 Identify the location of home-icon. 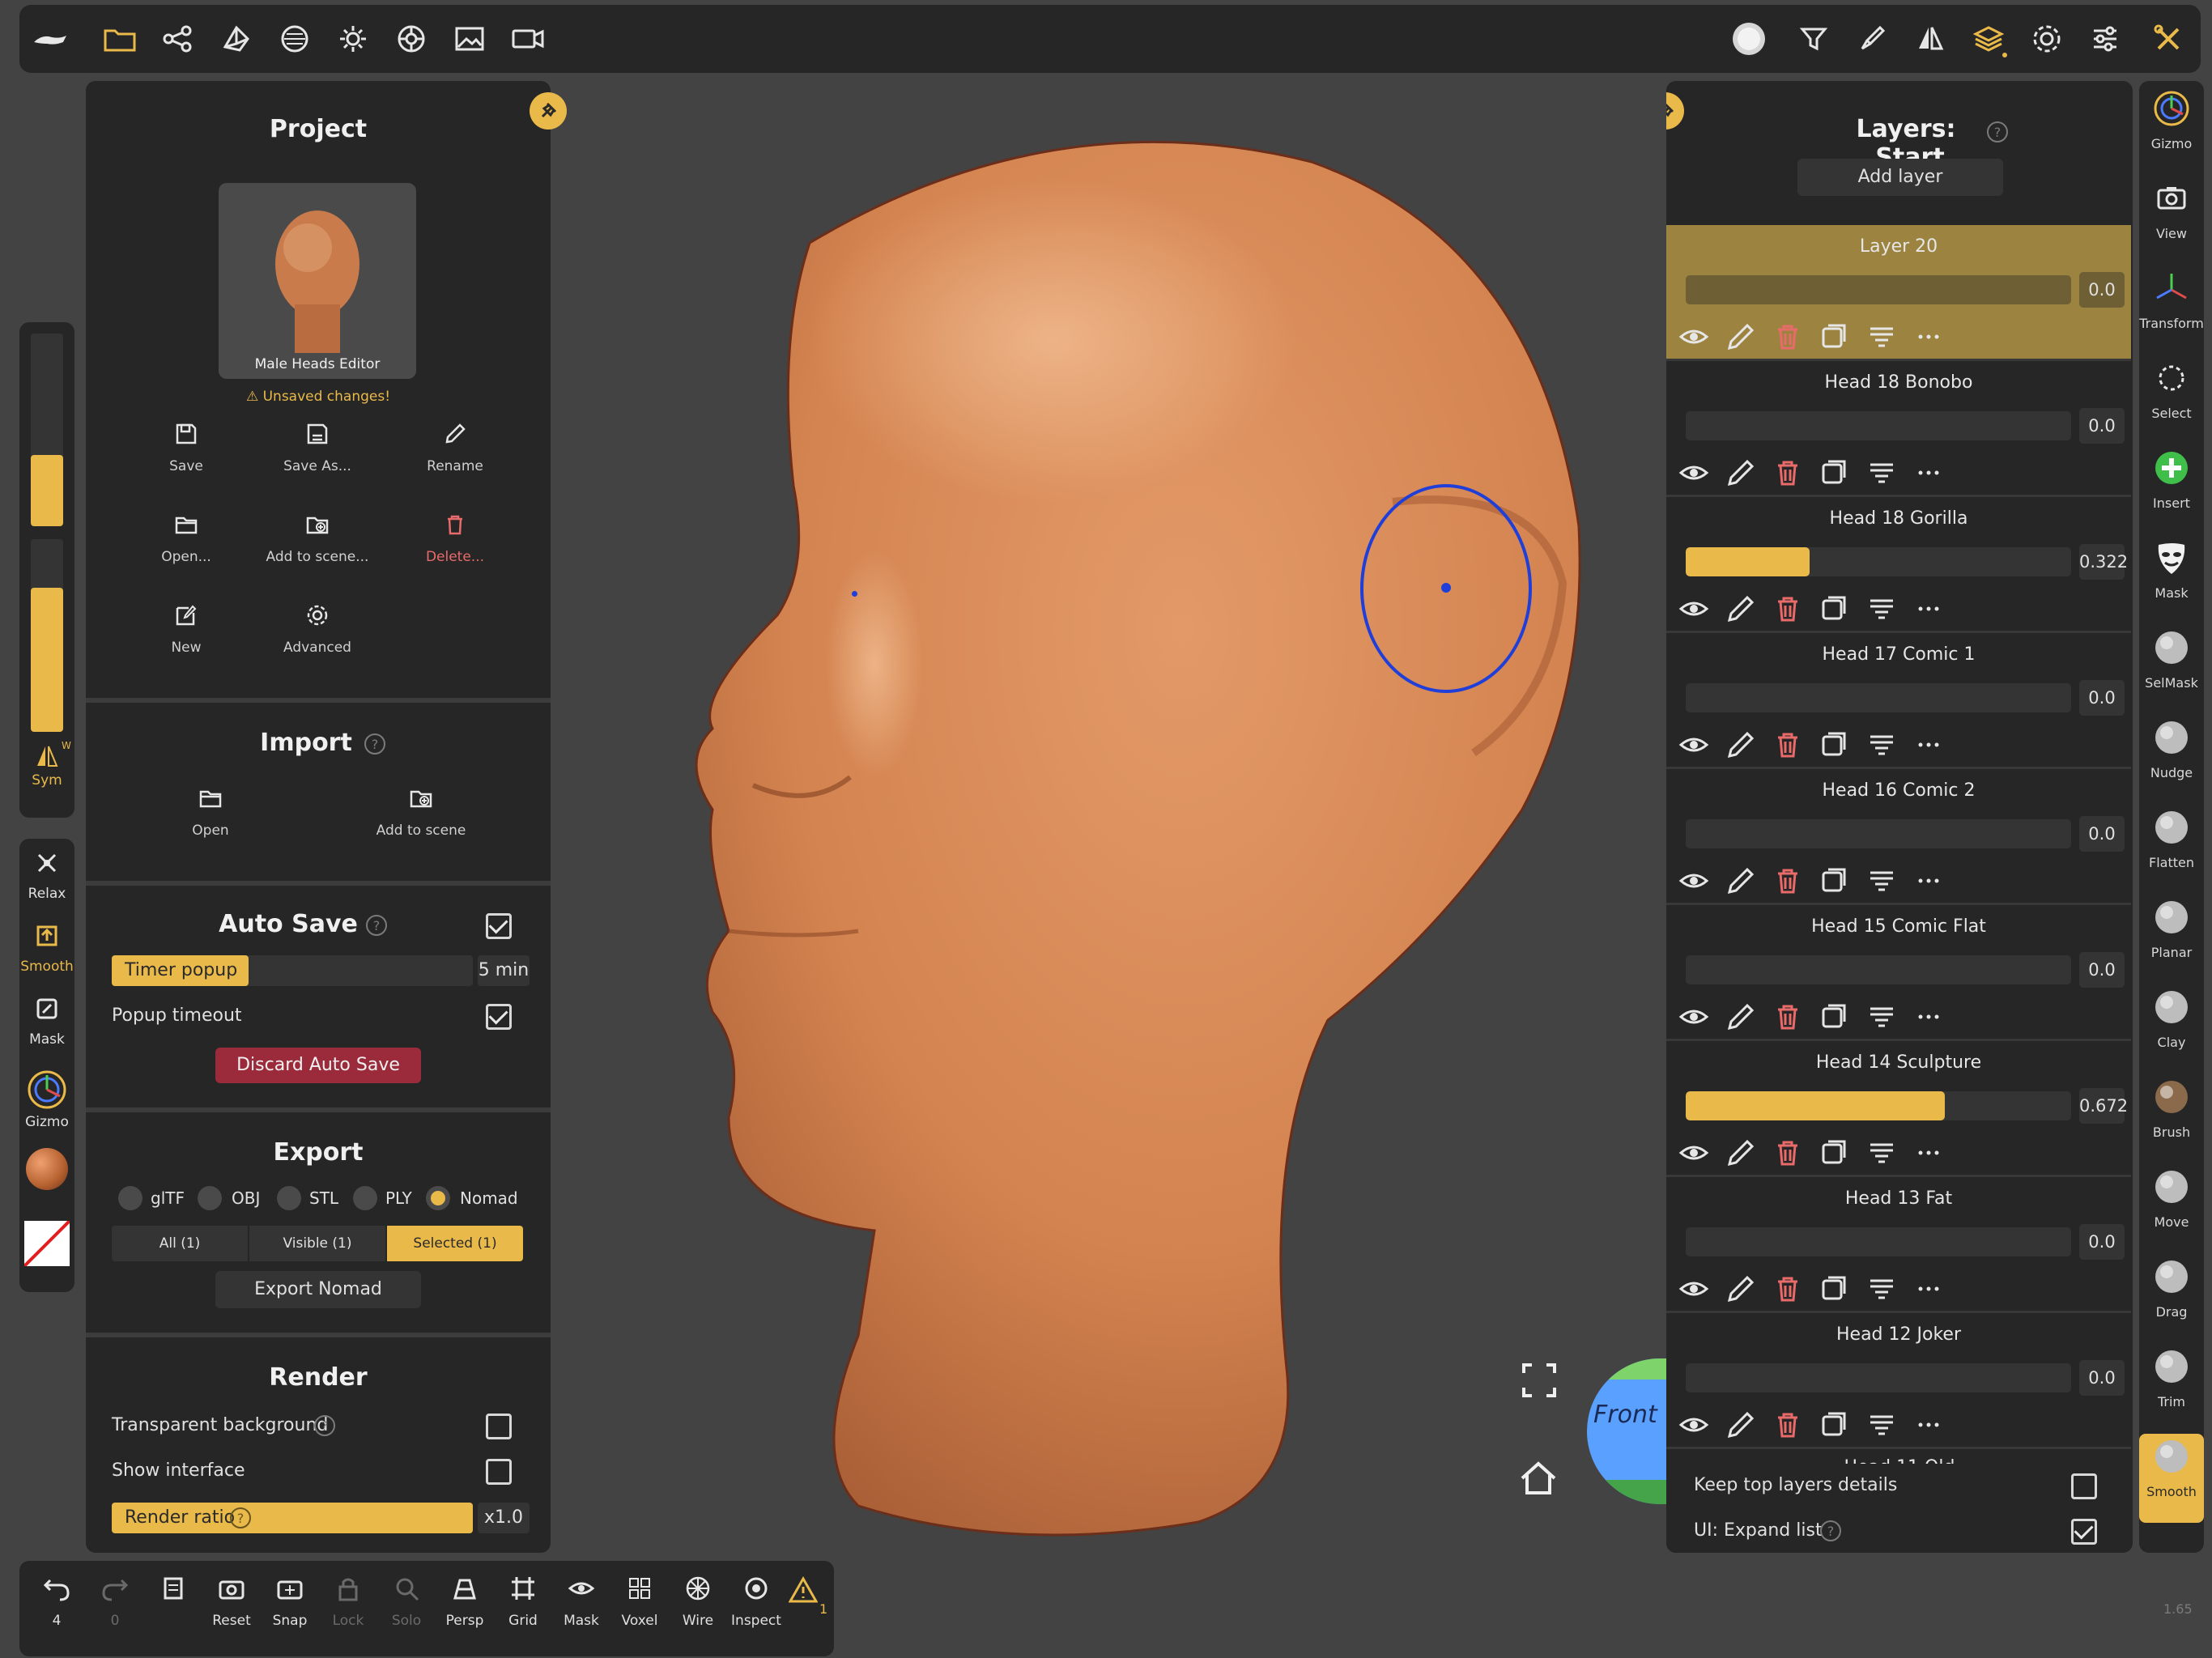
(1538, 1478).